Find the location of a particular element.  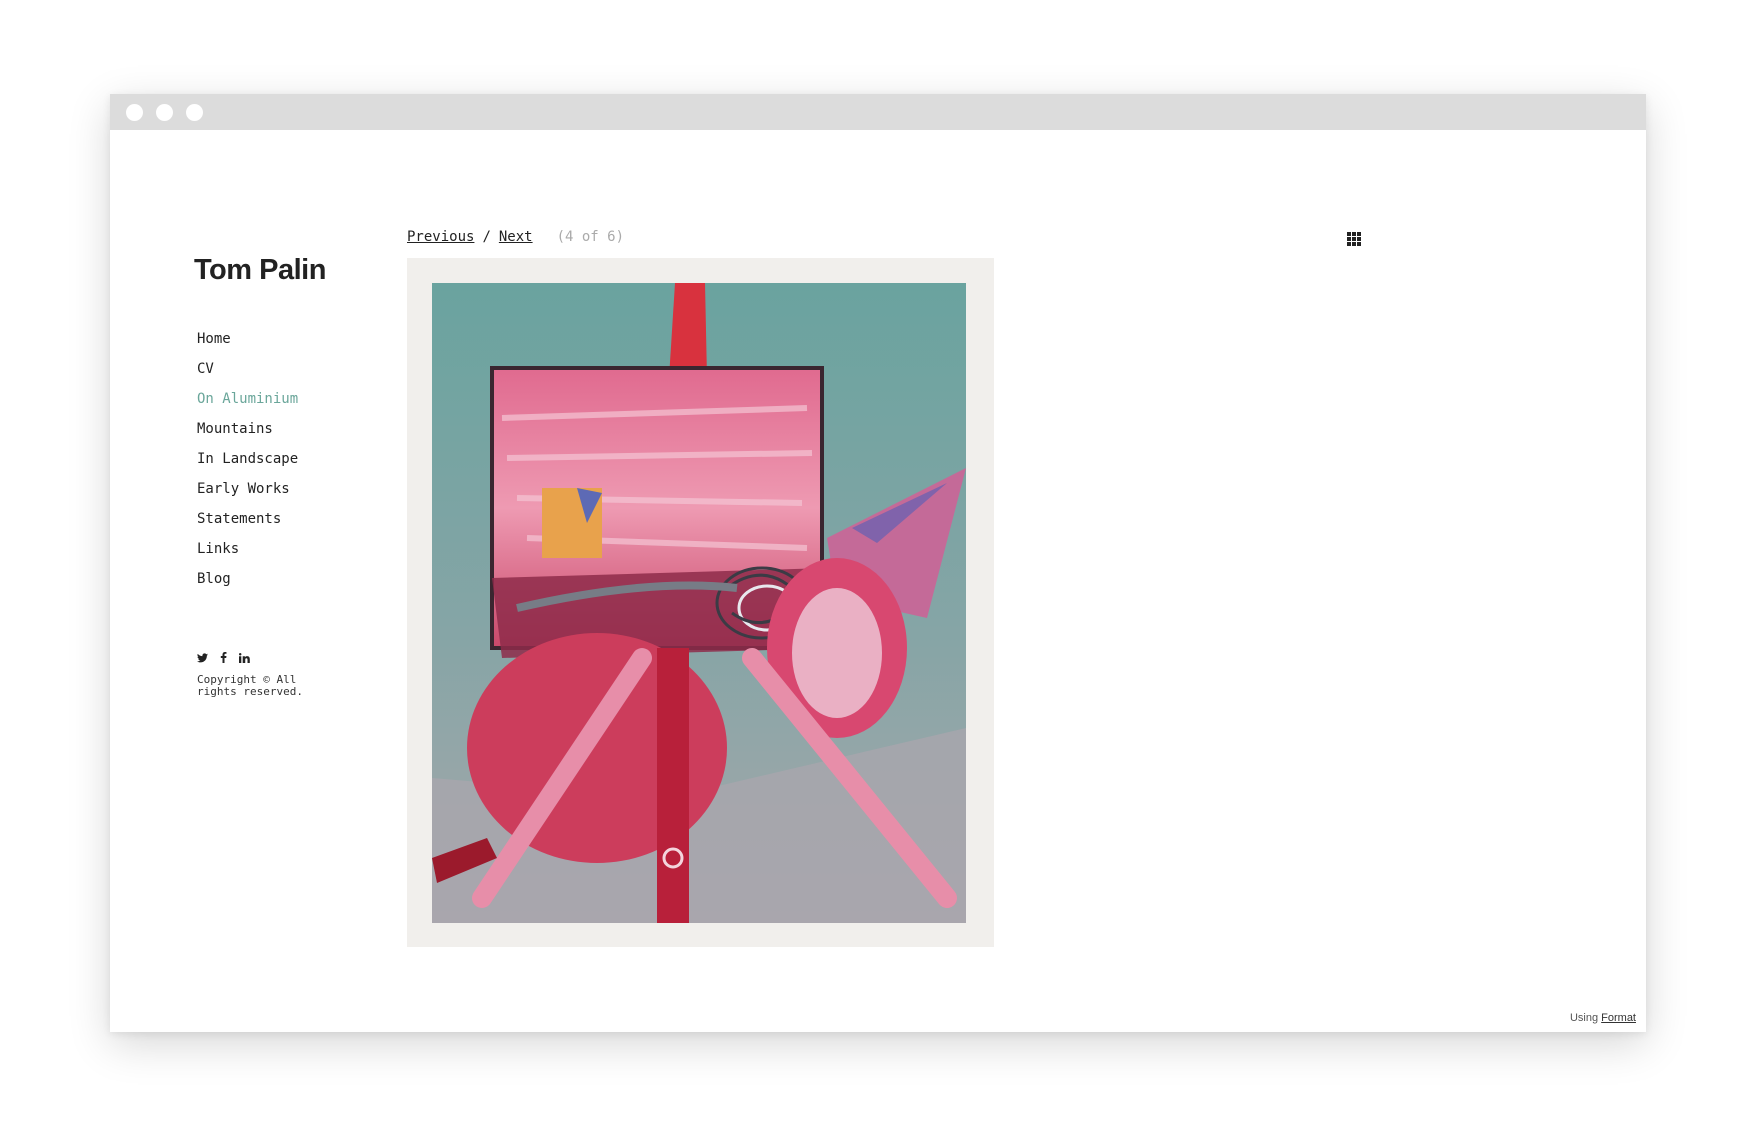

format-credit: Using Format is located at coordinates (1603, 1018).